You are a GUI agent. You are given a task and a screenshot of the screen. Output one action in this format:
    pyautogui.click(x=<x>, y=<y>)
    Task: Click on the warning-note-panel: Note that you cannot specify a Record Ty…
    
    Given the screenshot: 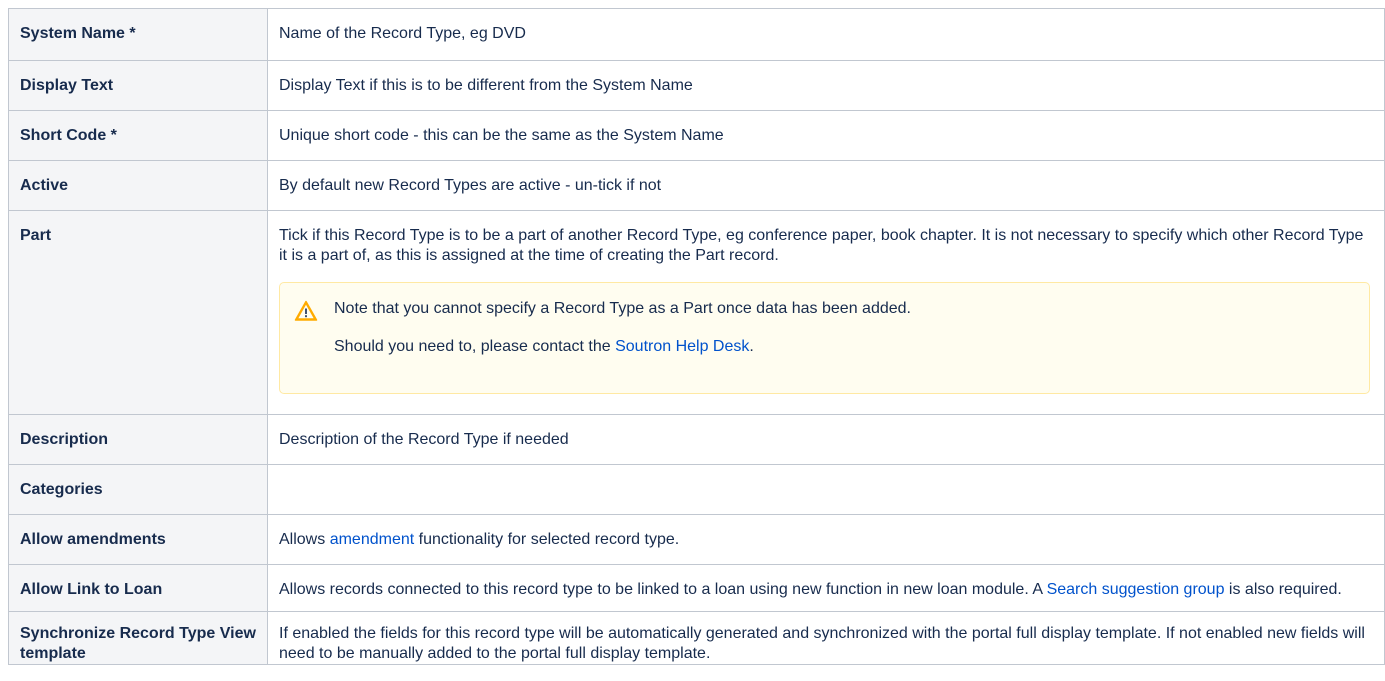 What is the action you would take?
    pyautogui.click(x=824, y=338)
    